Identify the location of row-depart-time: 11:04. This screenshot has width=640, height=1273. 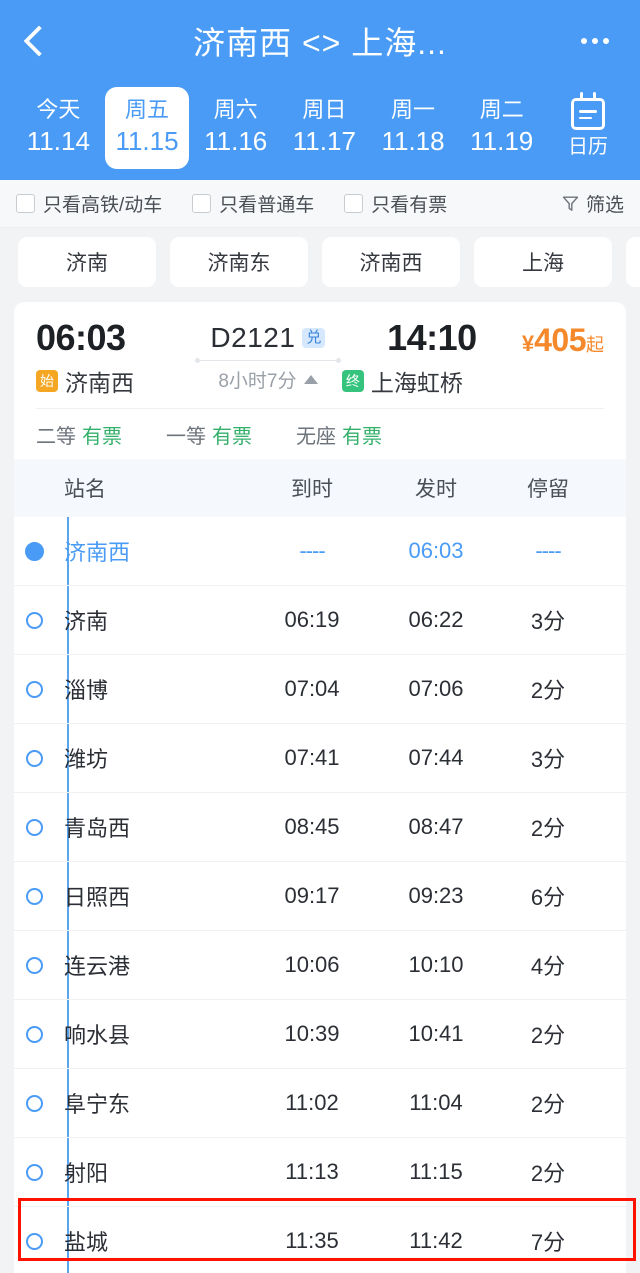
(436, 1102).